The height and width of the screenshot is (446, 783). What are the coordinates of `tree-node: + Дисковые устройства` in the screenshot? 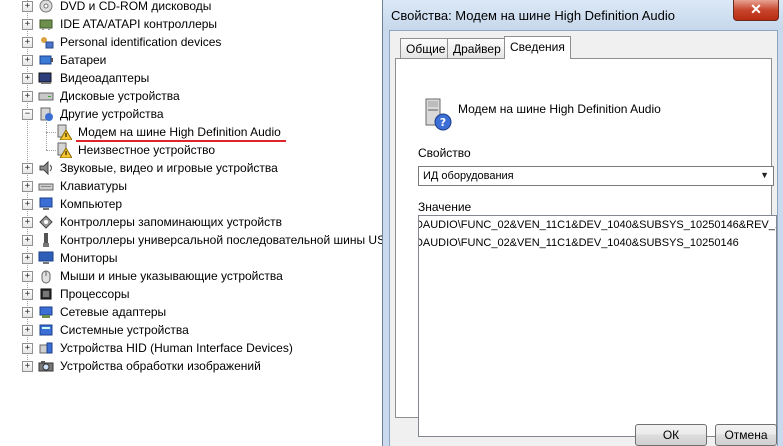 It's located at (102, 96).